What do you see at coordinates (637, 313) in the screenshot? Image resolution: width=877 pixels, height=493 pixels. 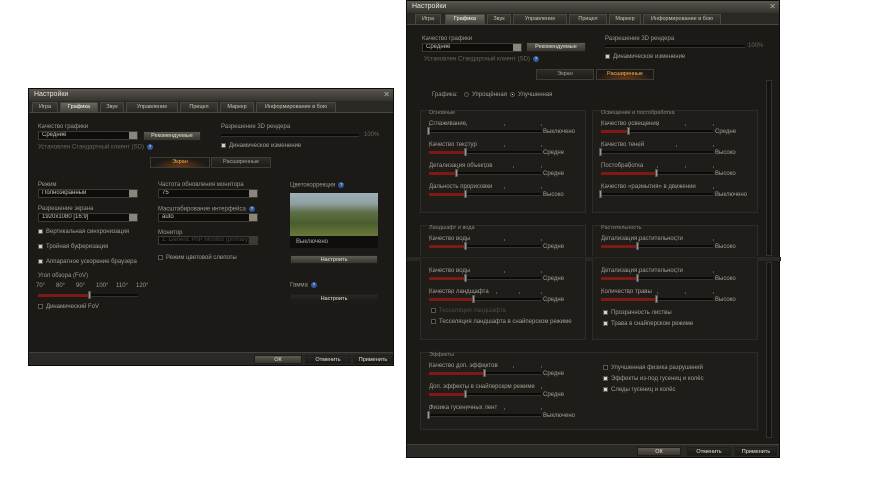 I see `setting-checkbox: Прозрачность листвы` at bounding box center [637, 313].